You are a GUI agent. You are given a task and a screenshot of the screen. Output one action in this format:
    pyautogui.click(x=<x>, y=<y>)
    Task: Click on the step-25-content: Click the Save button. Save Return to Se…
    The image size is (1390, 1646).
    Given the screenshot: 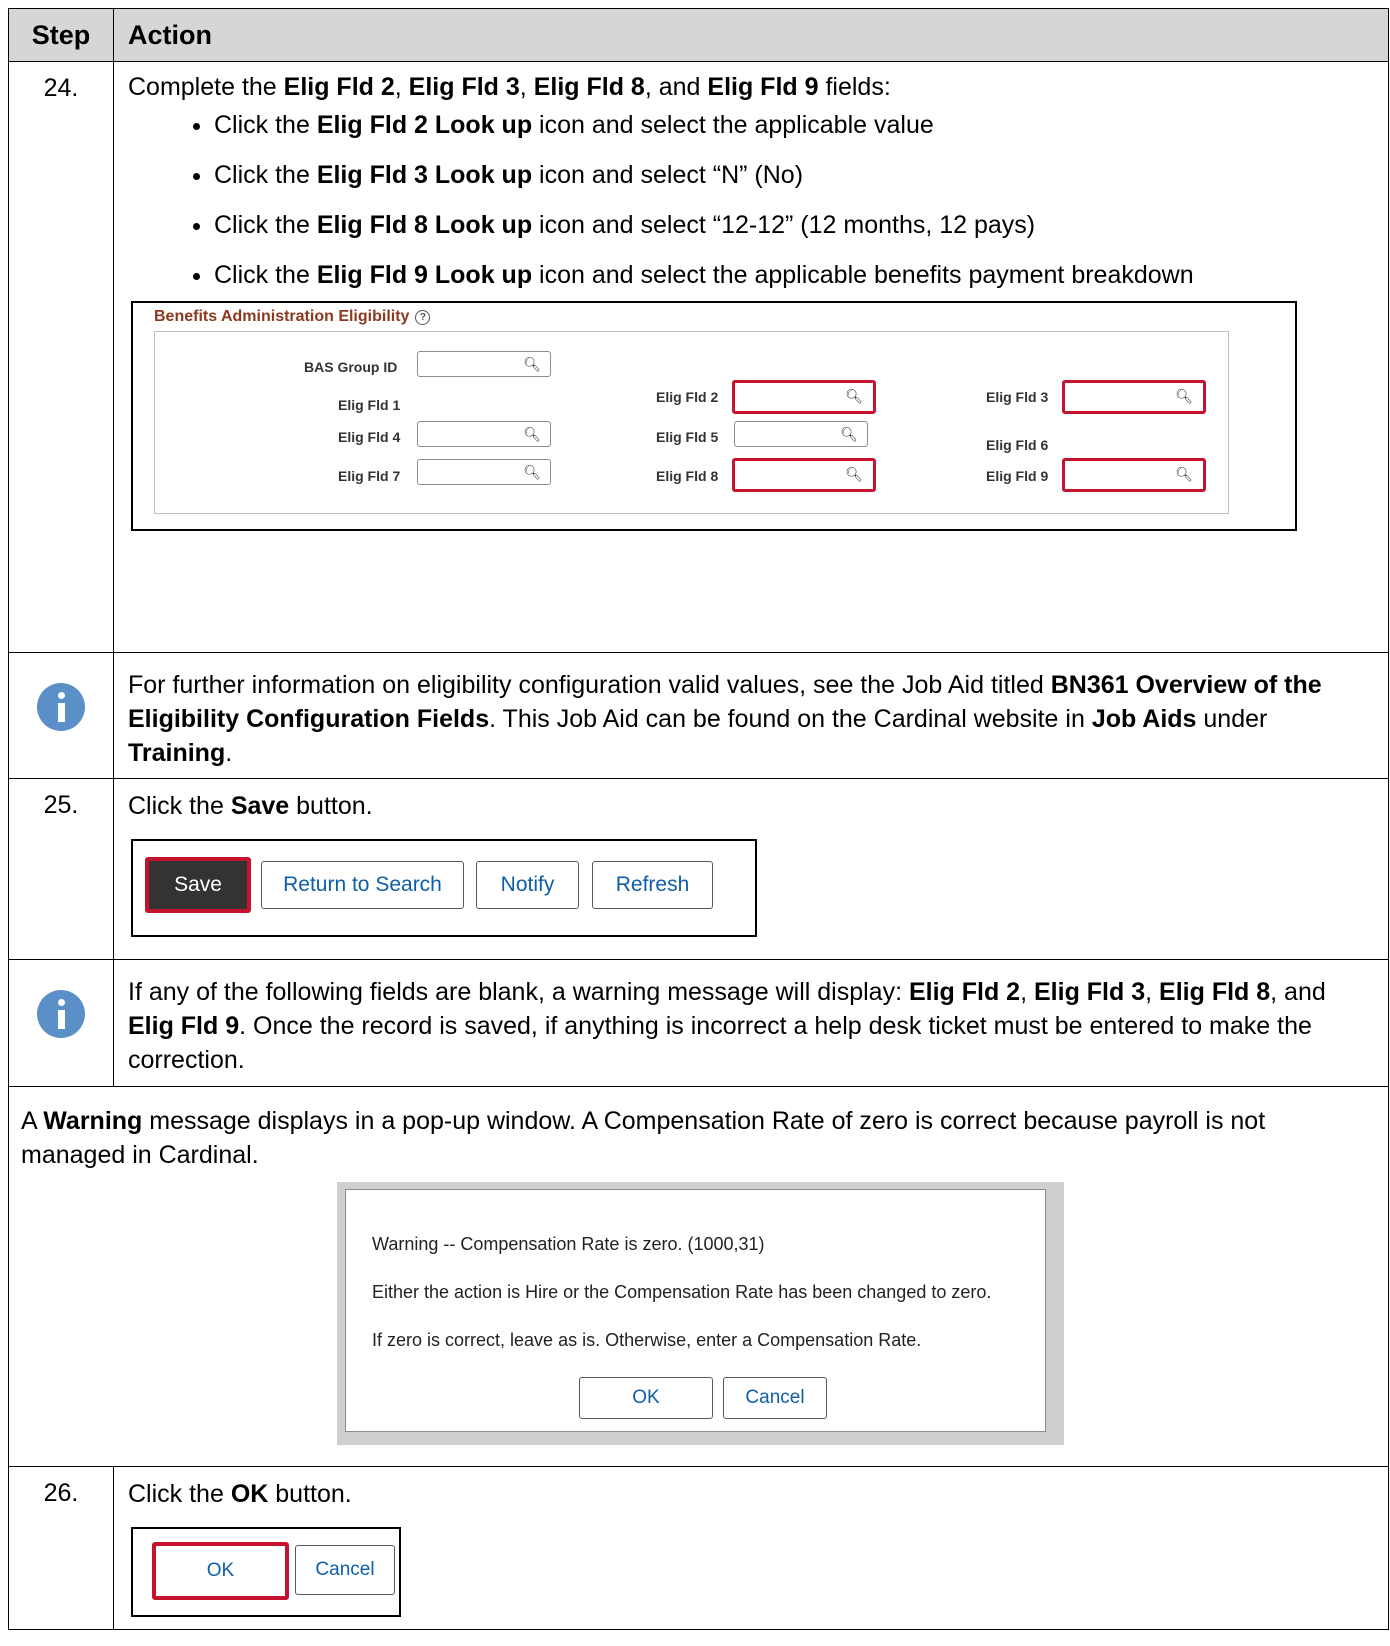 What is the action you would take?
    pyautogui.click(x=751, y=869)
    